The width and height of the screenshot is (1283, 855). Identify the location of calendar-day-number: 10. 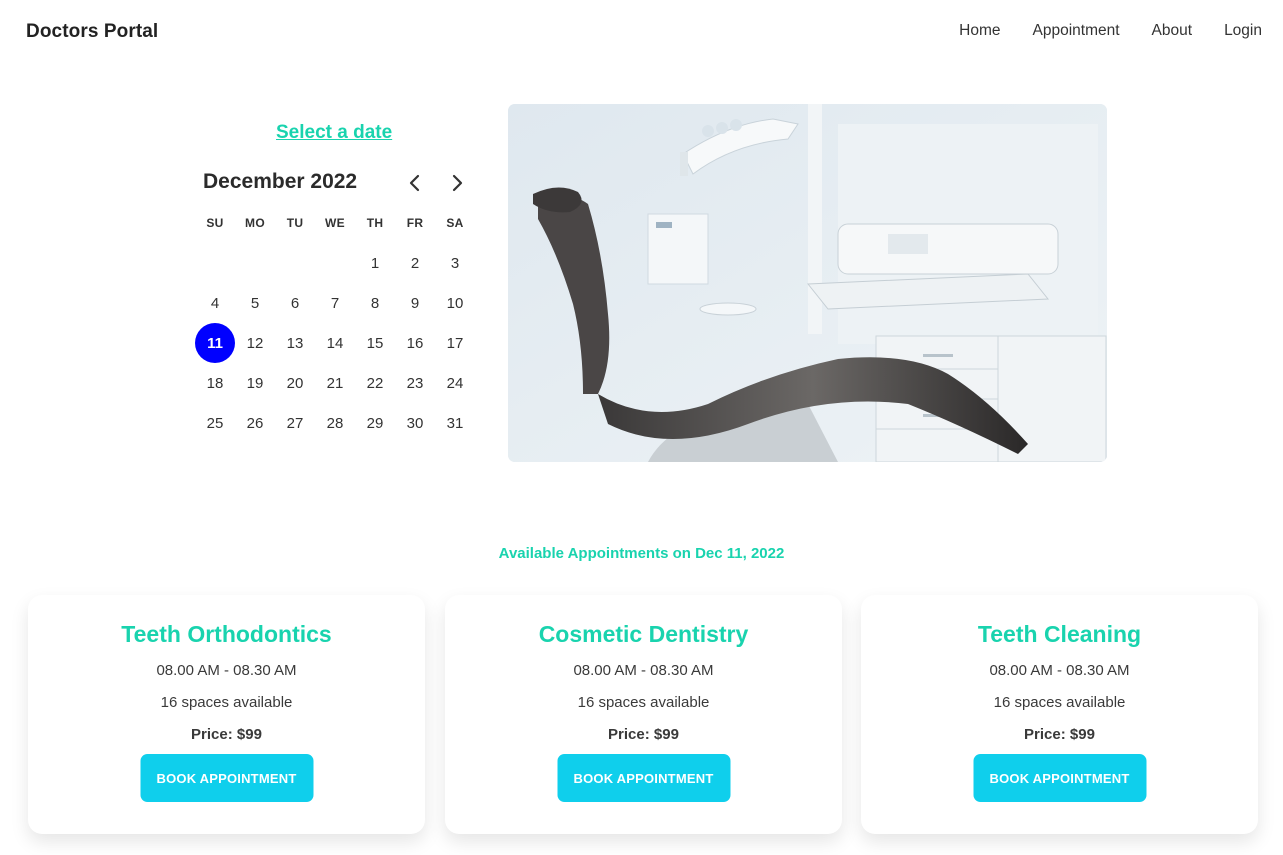
(455, 303).